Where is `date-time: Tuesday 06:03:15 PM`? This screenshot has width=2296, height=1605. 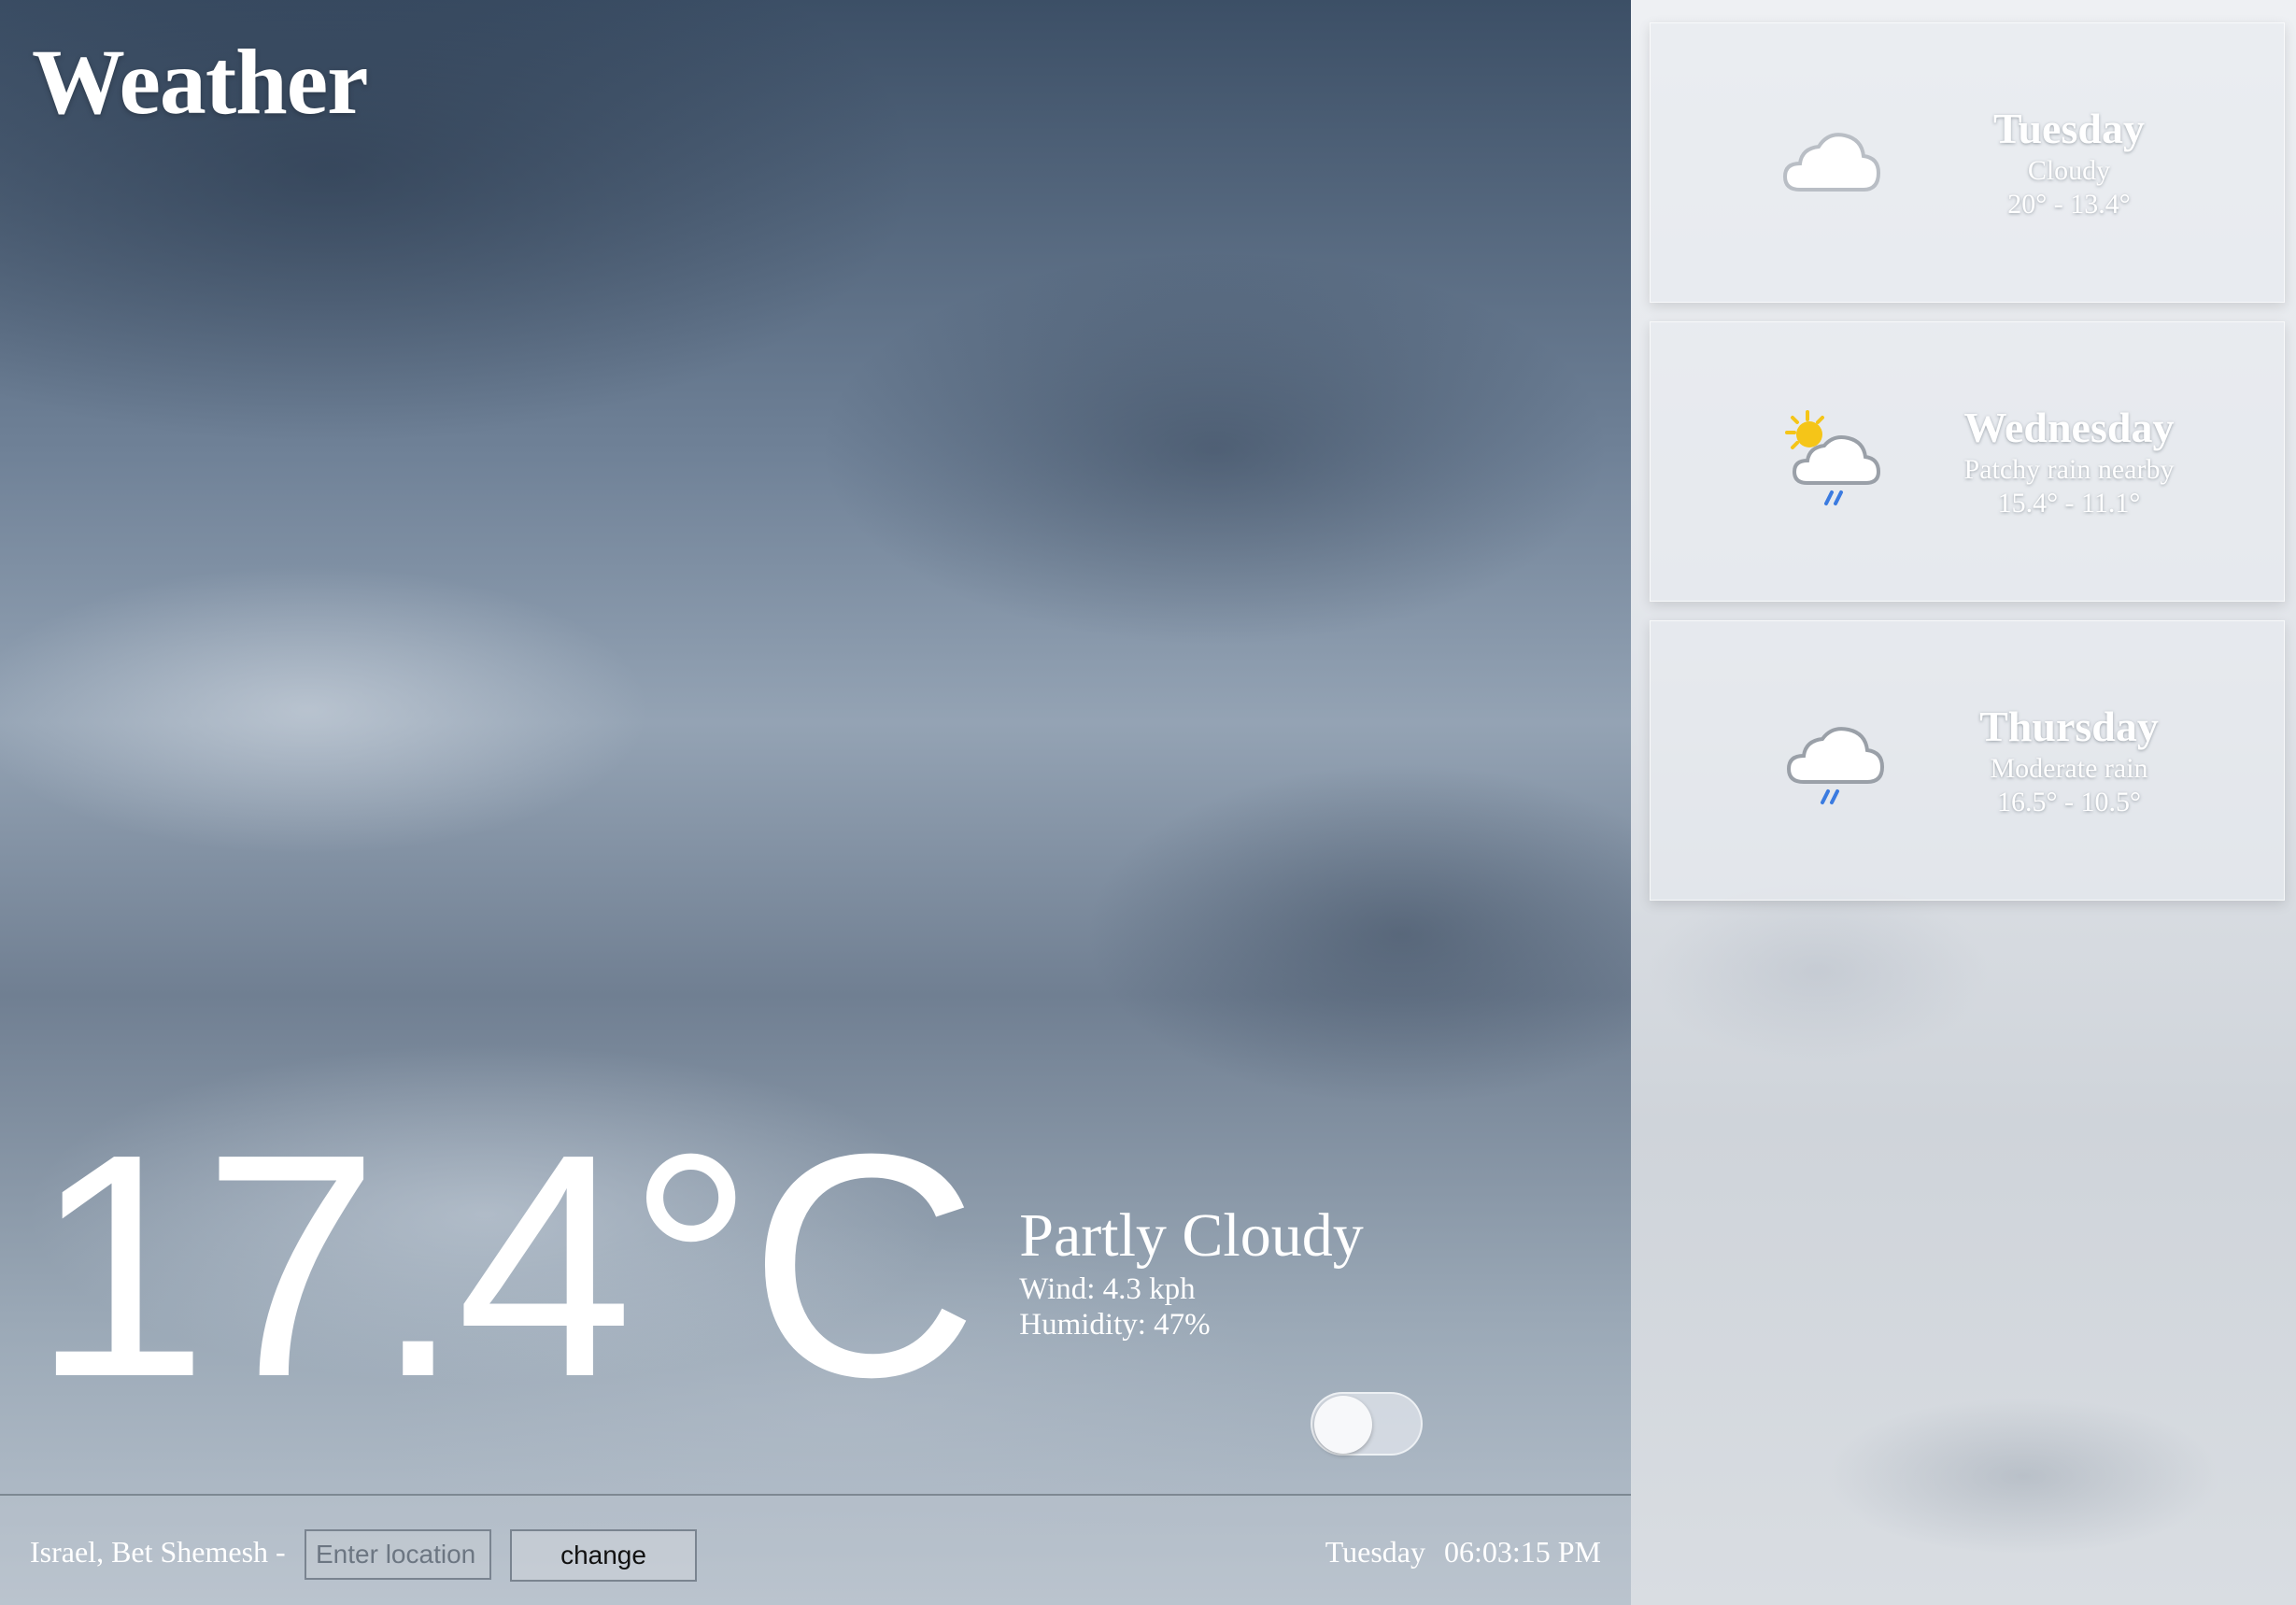 date-time: Tuesday 06:03:15 PM is located at coordinates (1463, 1552).